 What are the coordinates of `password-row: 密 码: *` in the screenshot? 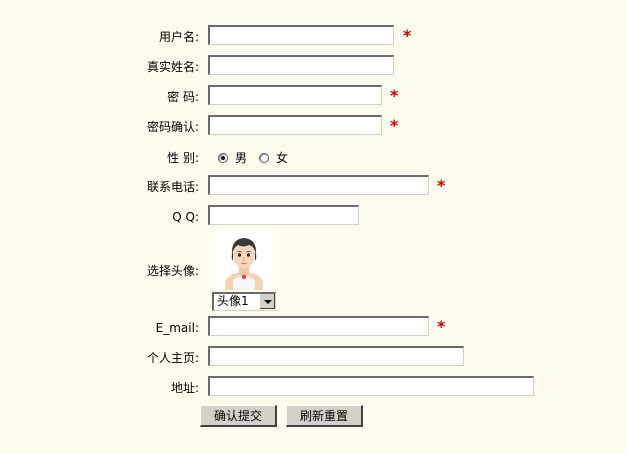 It's located at (313, 97).